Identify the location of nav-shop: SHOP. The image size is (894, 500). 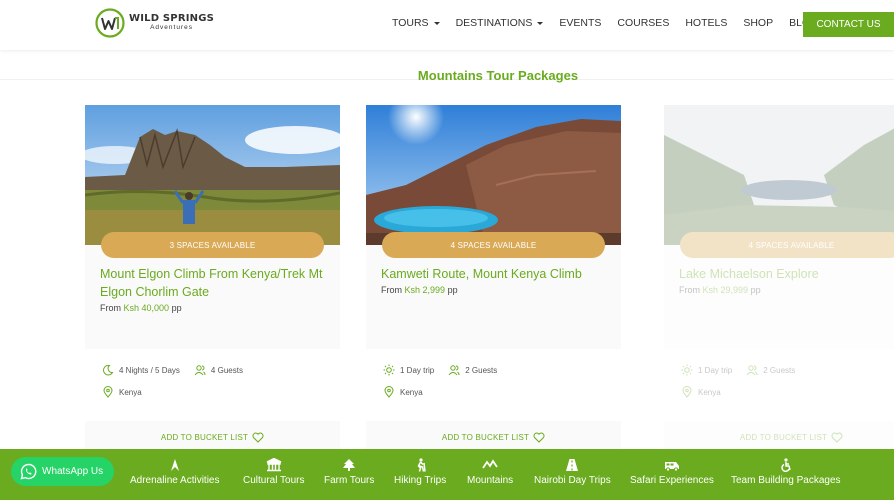
(758, 23).